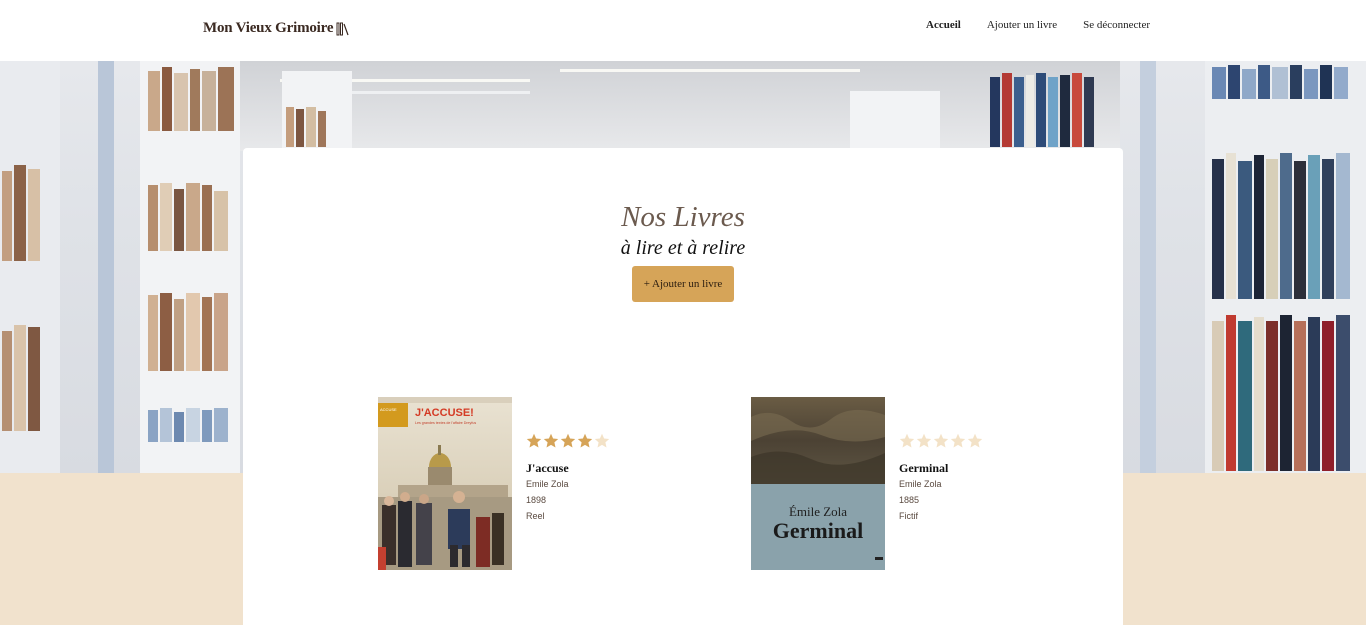 This screenshot has height=625, width=1366. Describe the element at coordinates (941, 478) in the screenshot. I see `book-info: Germinal Emile Zola 1885 Fictif` at that location.